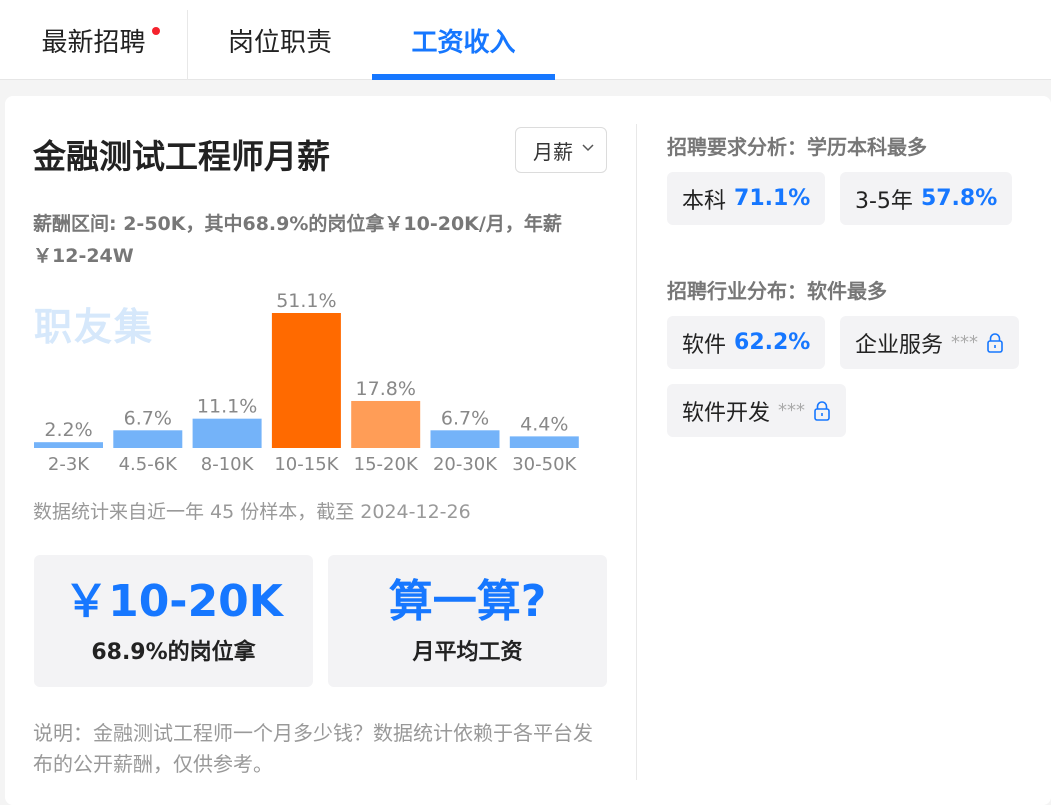 The width and height of the screenshot is (1051, 805). I want to click on chip-percent: 57.8%, so click(959, 198).